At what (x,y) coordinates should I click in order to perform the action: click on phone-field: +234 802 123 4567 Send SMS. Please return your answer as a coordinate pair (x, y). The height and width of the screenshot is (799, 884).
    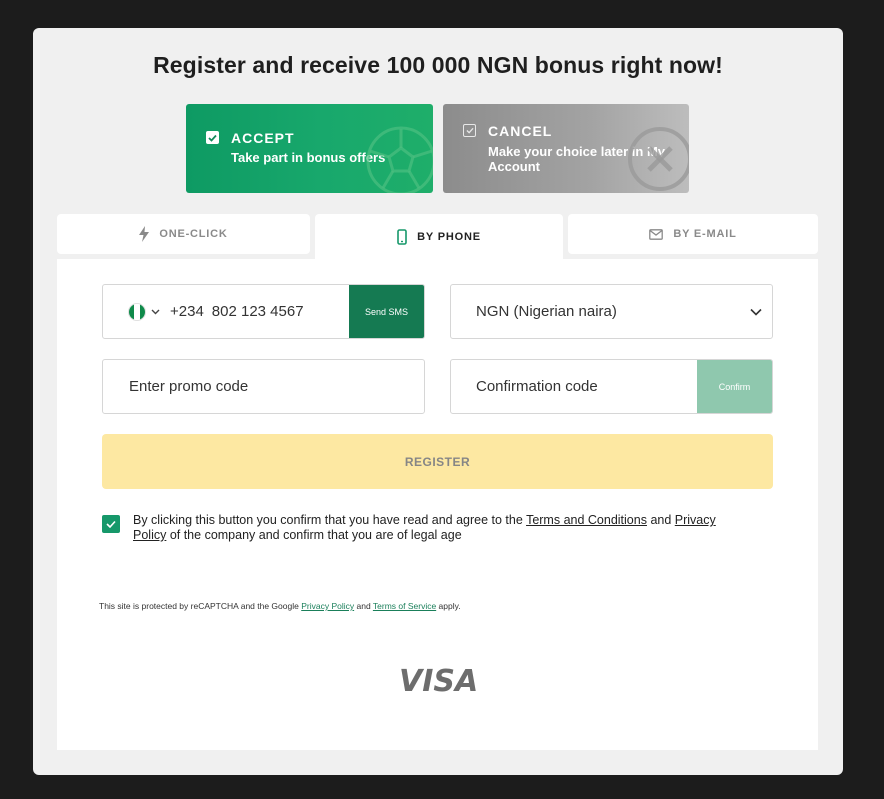
    Looking at the image, I should click on (263, 311).